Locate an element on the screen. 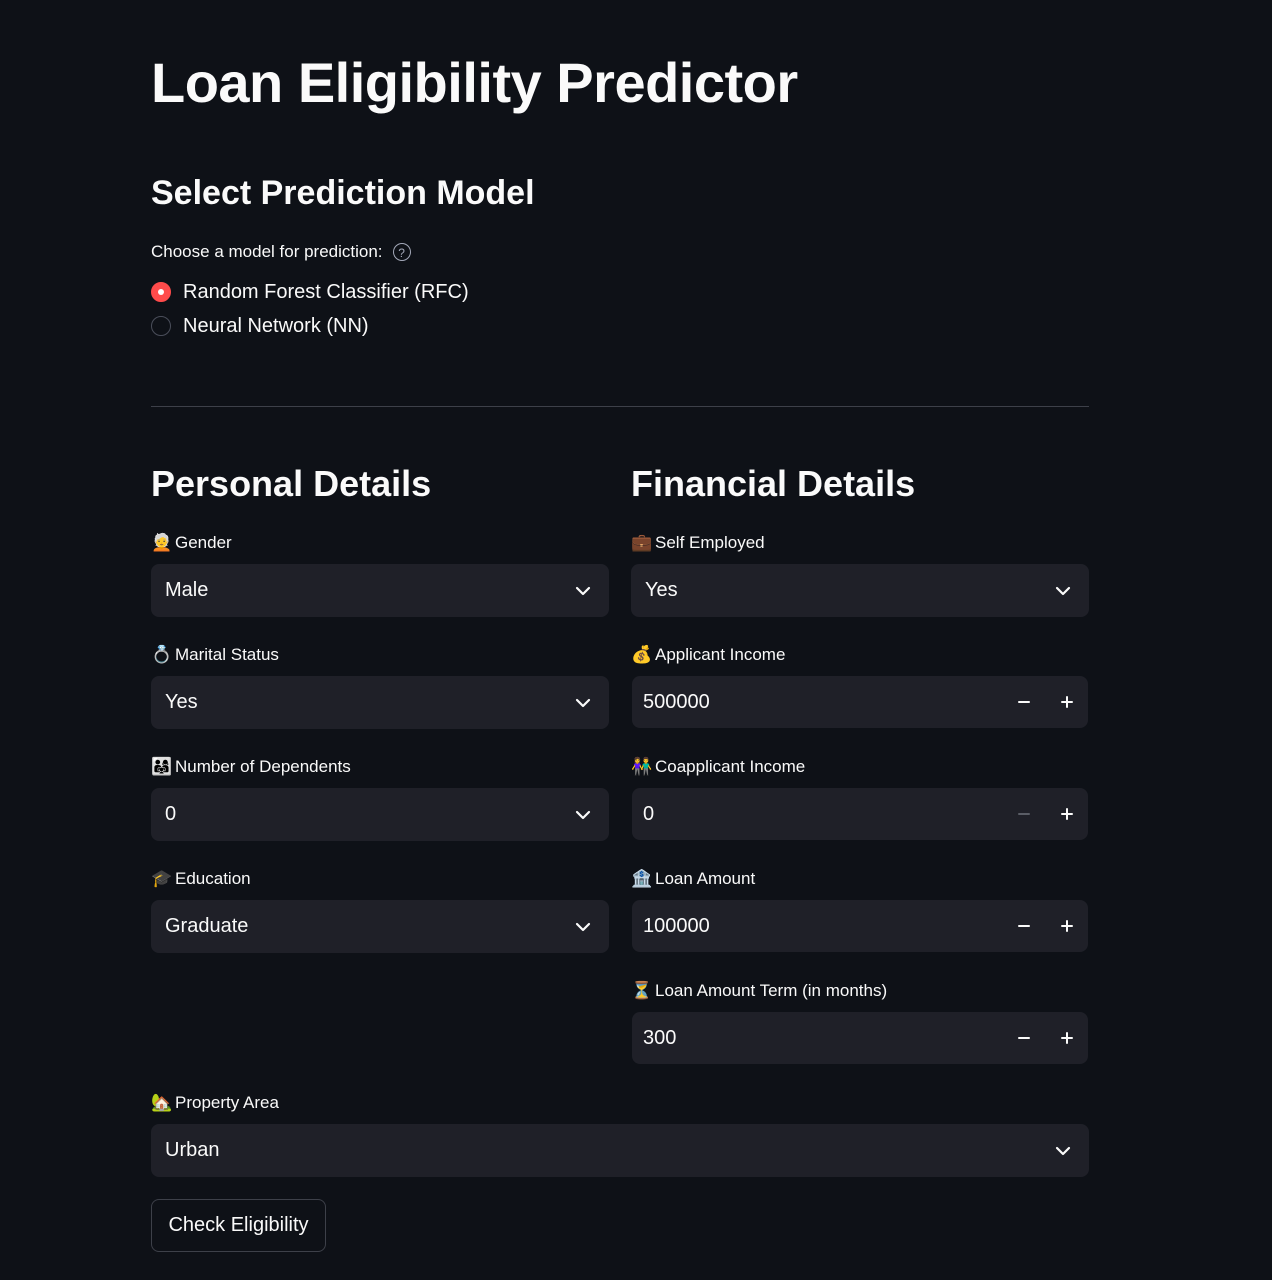  marital-label: 💍 Marital Status is located at coordinates (215, 655).